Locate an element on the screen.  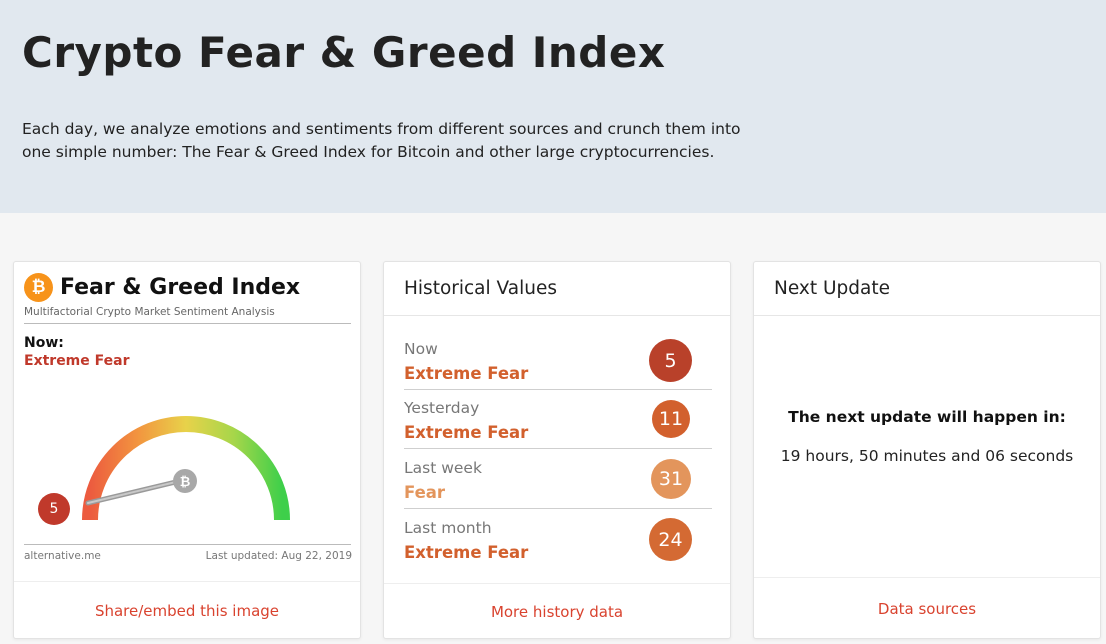
gauge-value-badge: 5 is located at coordinates (54, 509).